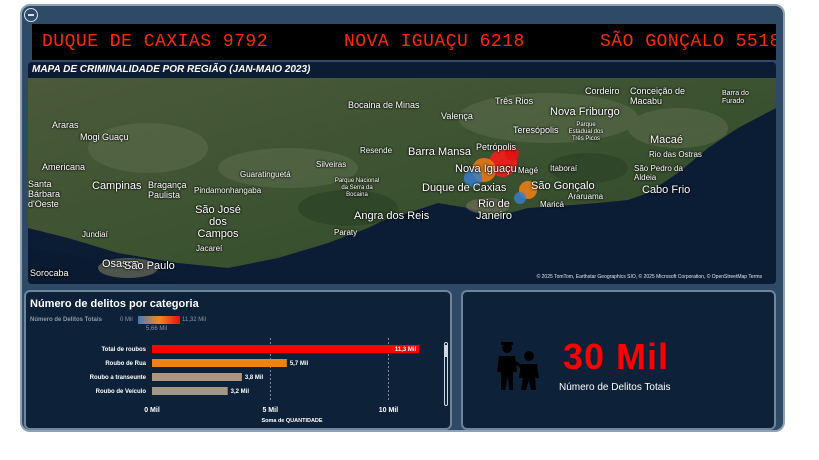  I want to click on map-label: São Gonçalo, so click(563, 186).